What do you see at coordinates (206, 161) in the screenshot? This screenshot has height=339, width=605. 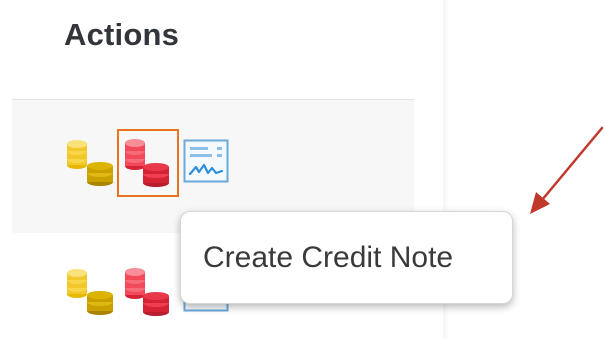 I see `signed-document-icon` at bounding box center [206, 161].